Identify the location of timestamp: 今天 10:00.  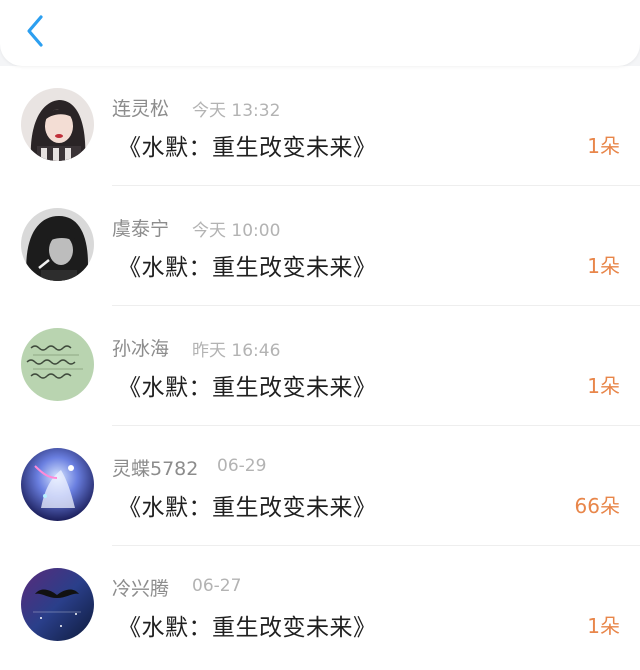
(236, 231).